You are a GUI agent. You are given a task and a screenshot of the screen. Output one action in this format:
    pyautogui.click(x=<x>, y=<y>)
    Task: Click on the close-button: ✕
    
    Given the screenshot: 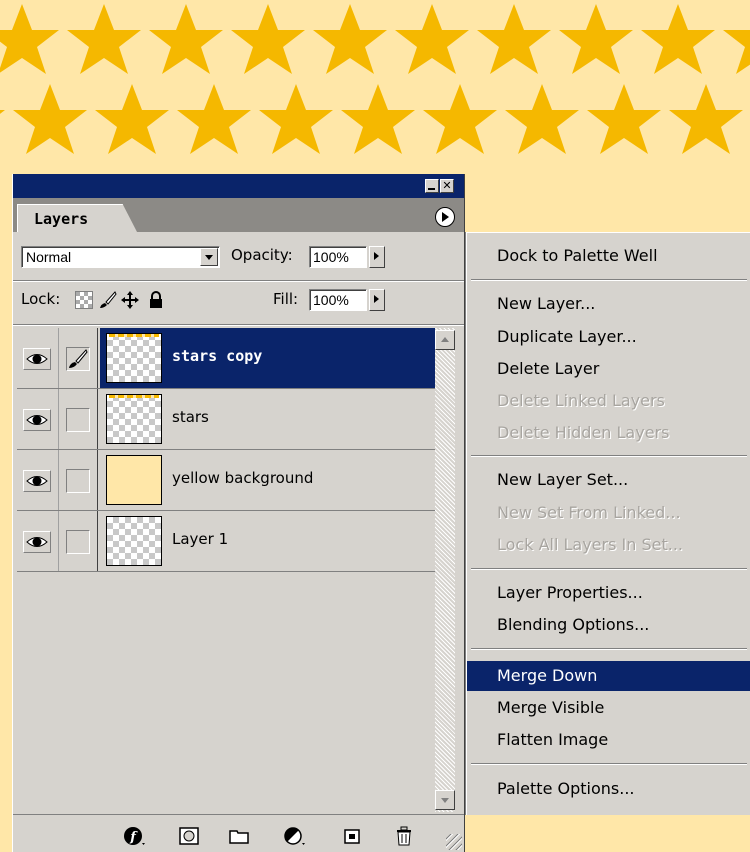 What is the action you would take?
    pyautogui.click(x=447, y=186)
    